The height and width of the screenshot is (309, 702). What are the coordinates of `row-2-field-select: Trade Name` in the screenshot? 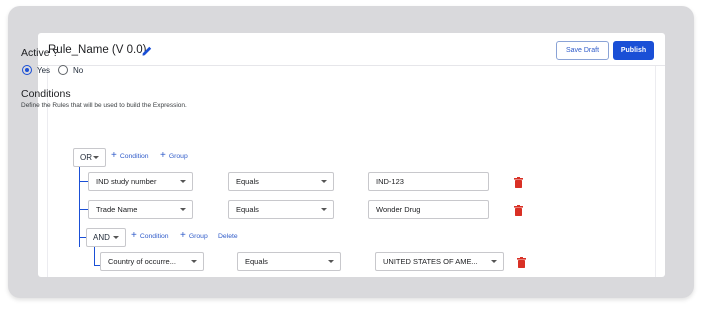 It's located at (140, 209).